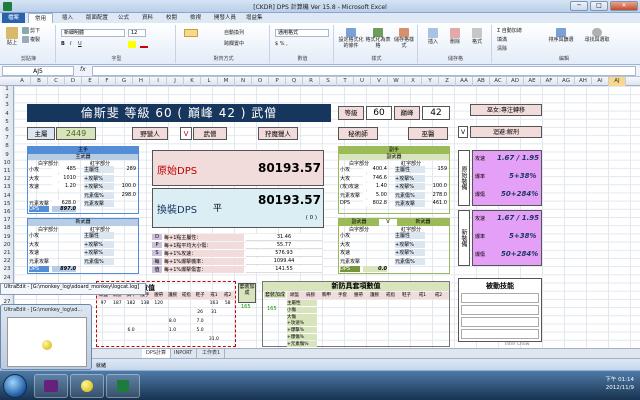  Describe the element at coordinates (191, 33) in the screenshot. I see `align-middle-button` at that location.